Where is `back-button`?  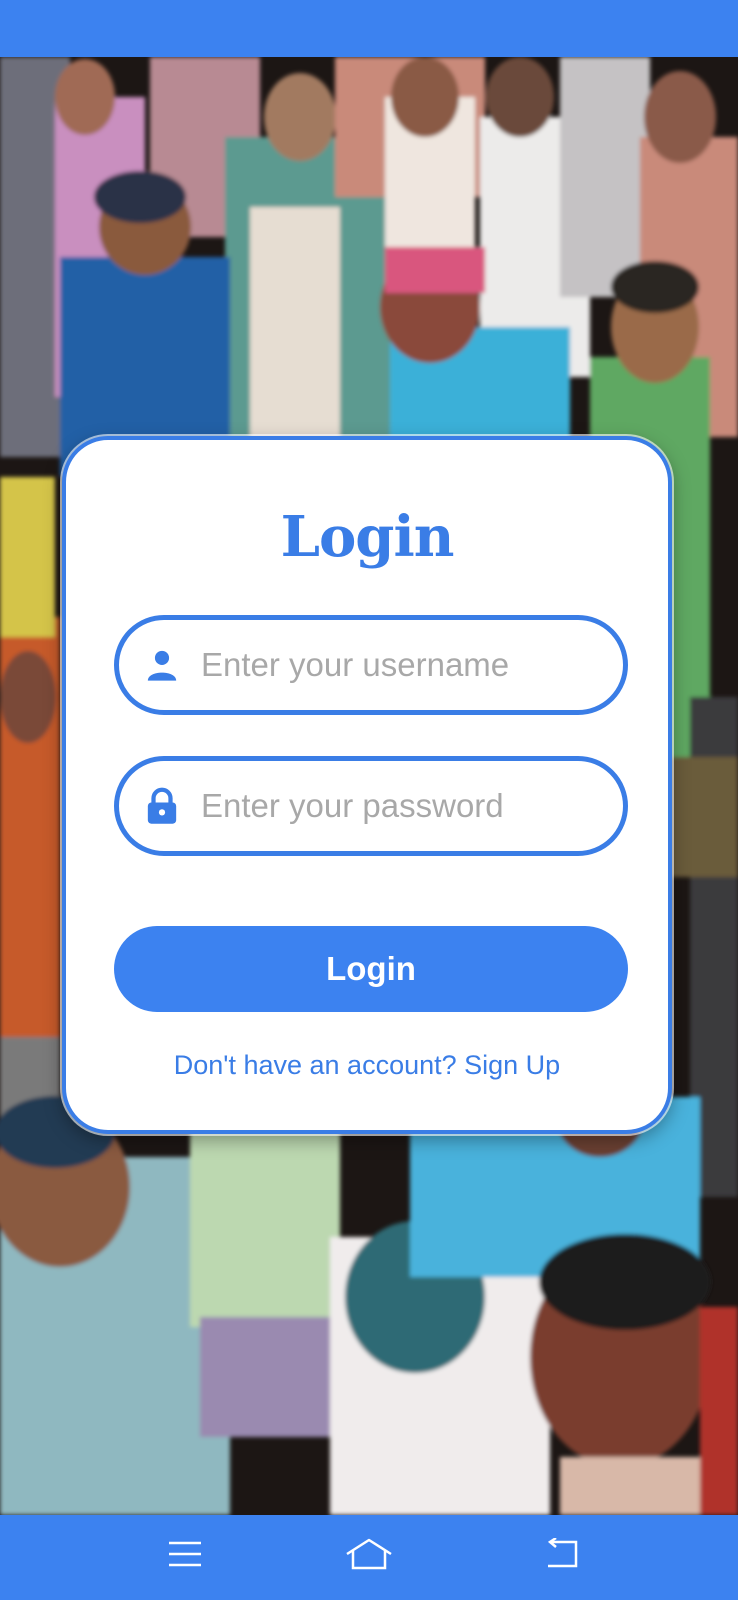 back-button is located at coordinates (562, 1556).